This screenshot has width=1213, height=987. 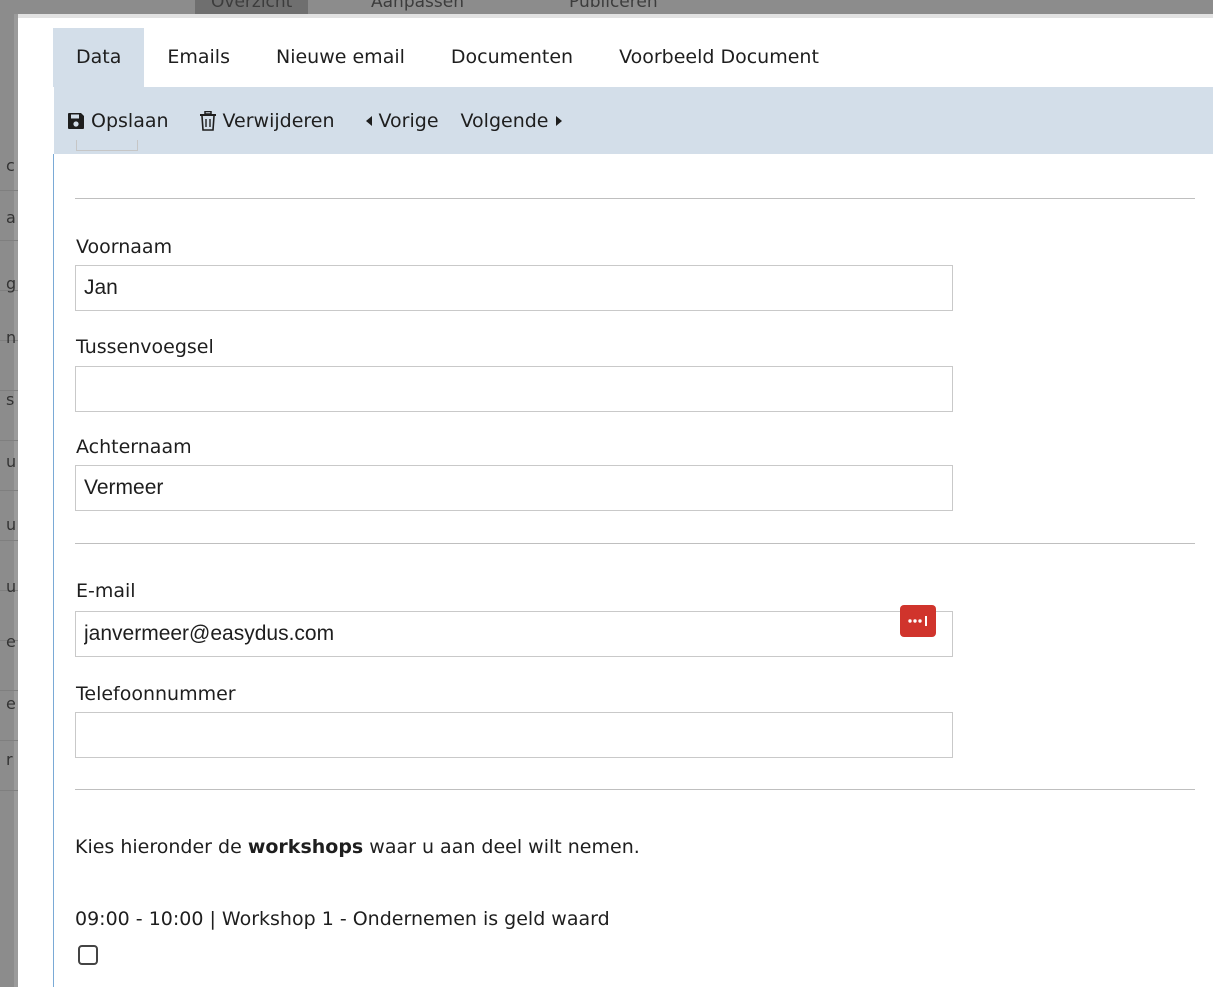 What do you see at coordinates (11, 217) in the screenshot?
I see `background-letter: a` at bounding box center [11, 217].